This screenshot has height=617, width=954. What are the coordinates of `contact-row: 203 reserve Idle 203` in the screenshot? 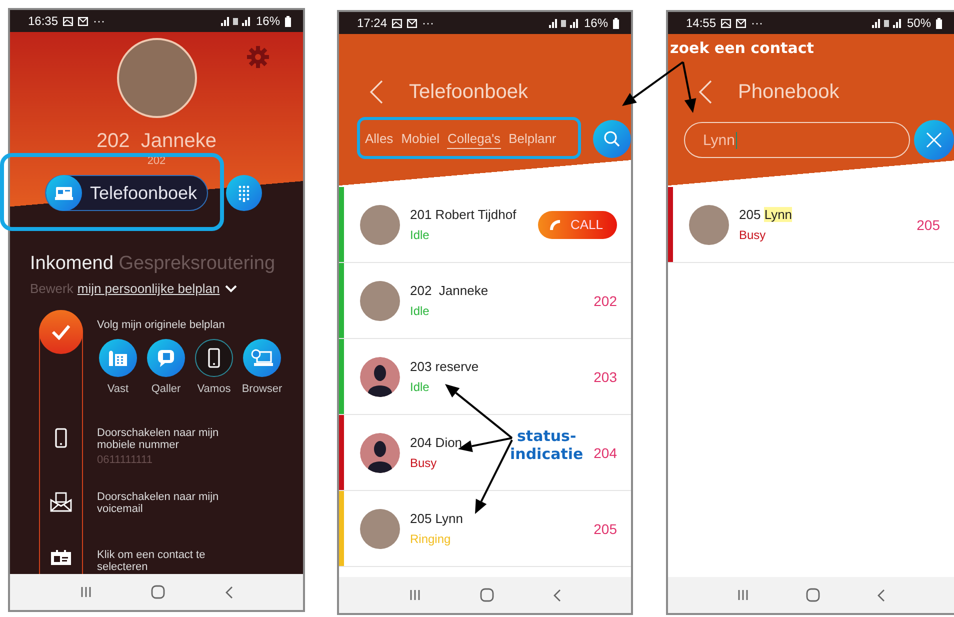 It's located at (485, 377).